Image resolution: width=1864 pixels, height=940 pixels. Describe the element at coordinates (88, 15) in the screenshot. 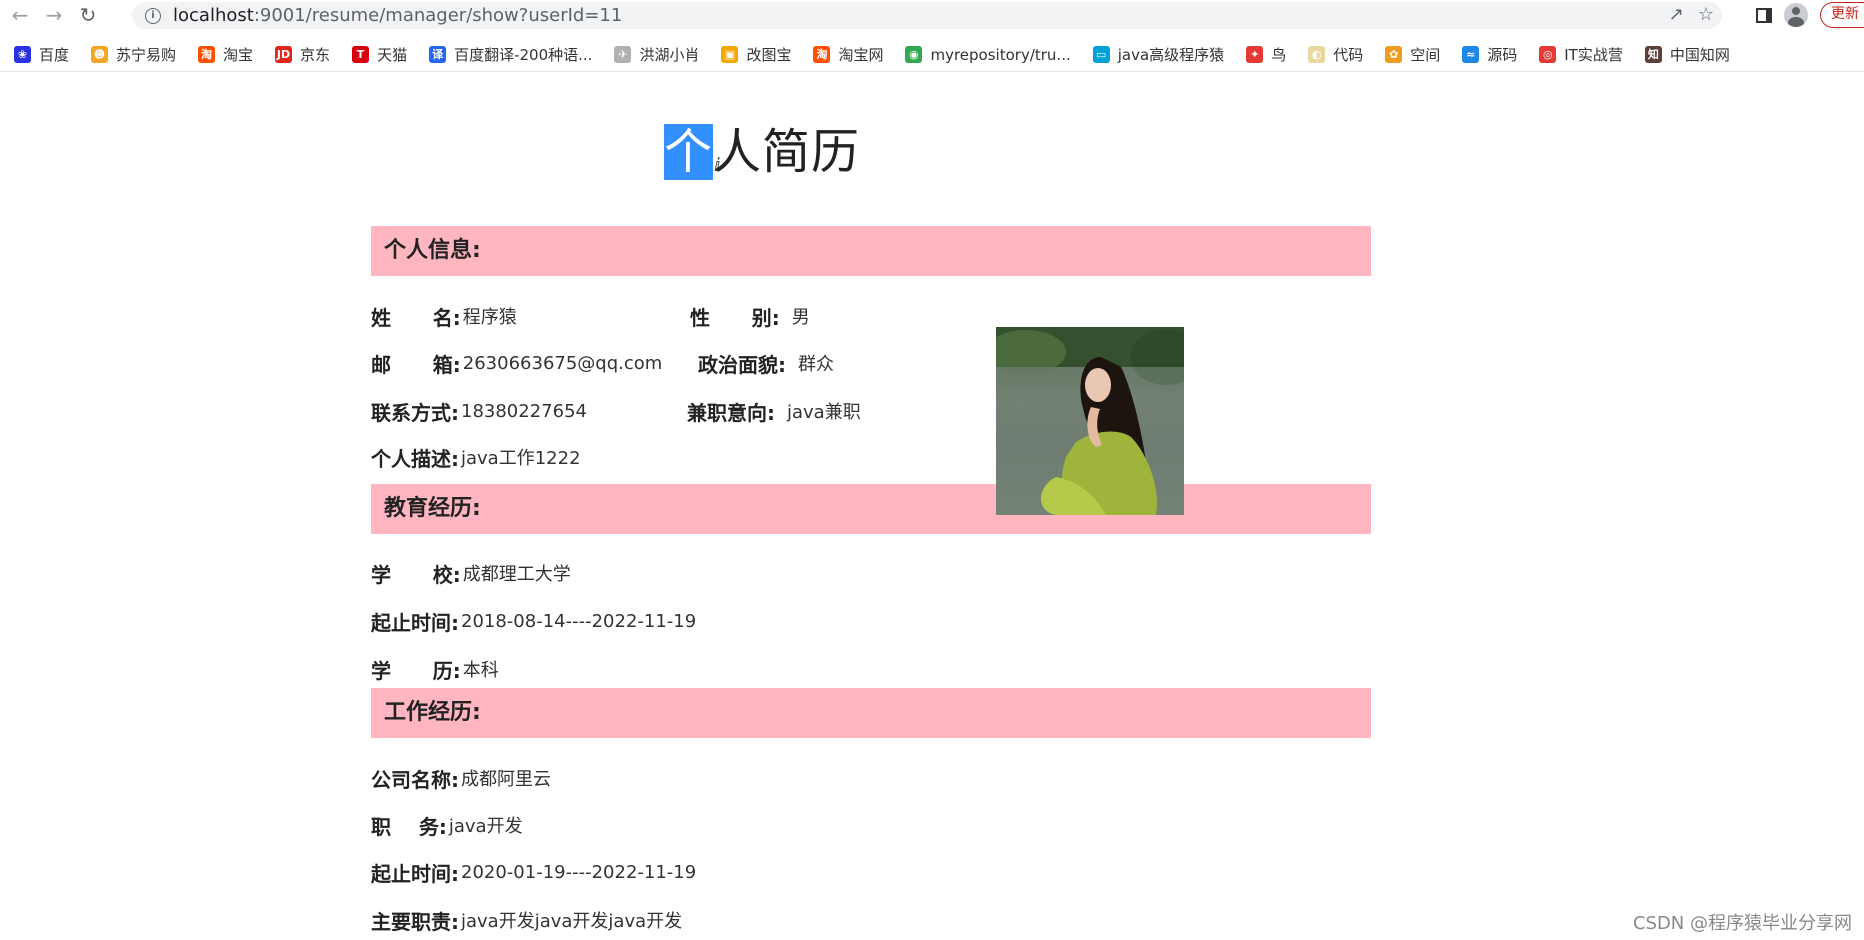

I see `reload-icon: ↻` at that location.